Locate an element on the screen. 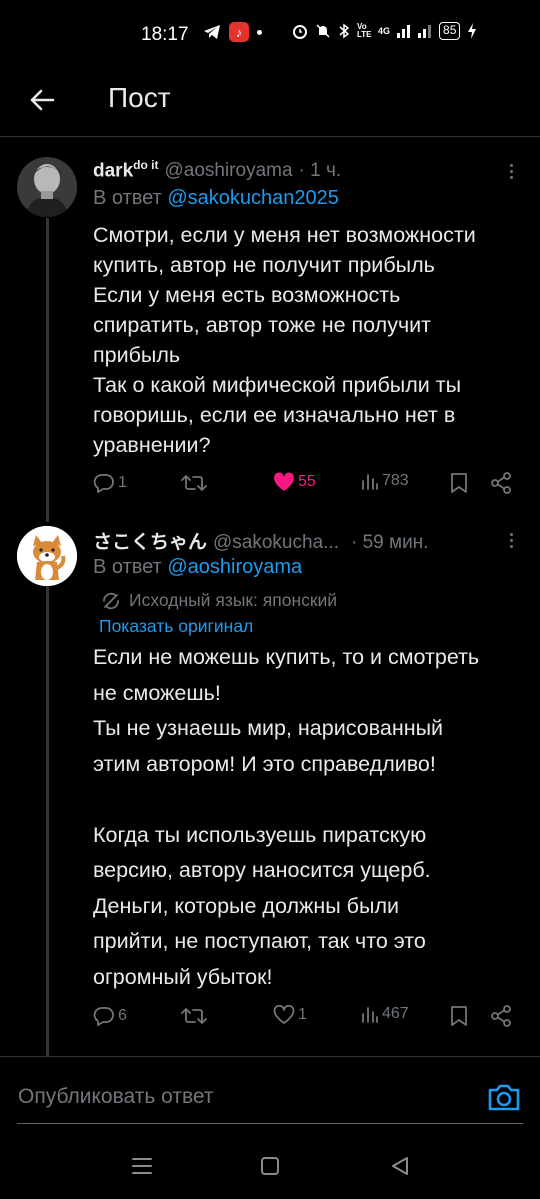 This screenshot has height=1199, width=540. reply-to-line: В ответ @aoshiroyama is located at coordinates (198, 567).